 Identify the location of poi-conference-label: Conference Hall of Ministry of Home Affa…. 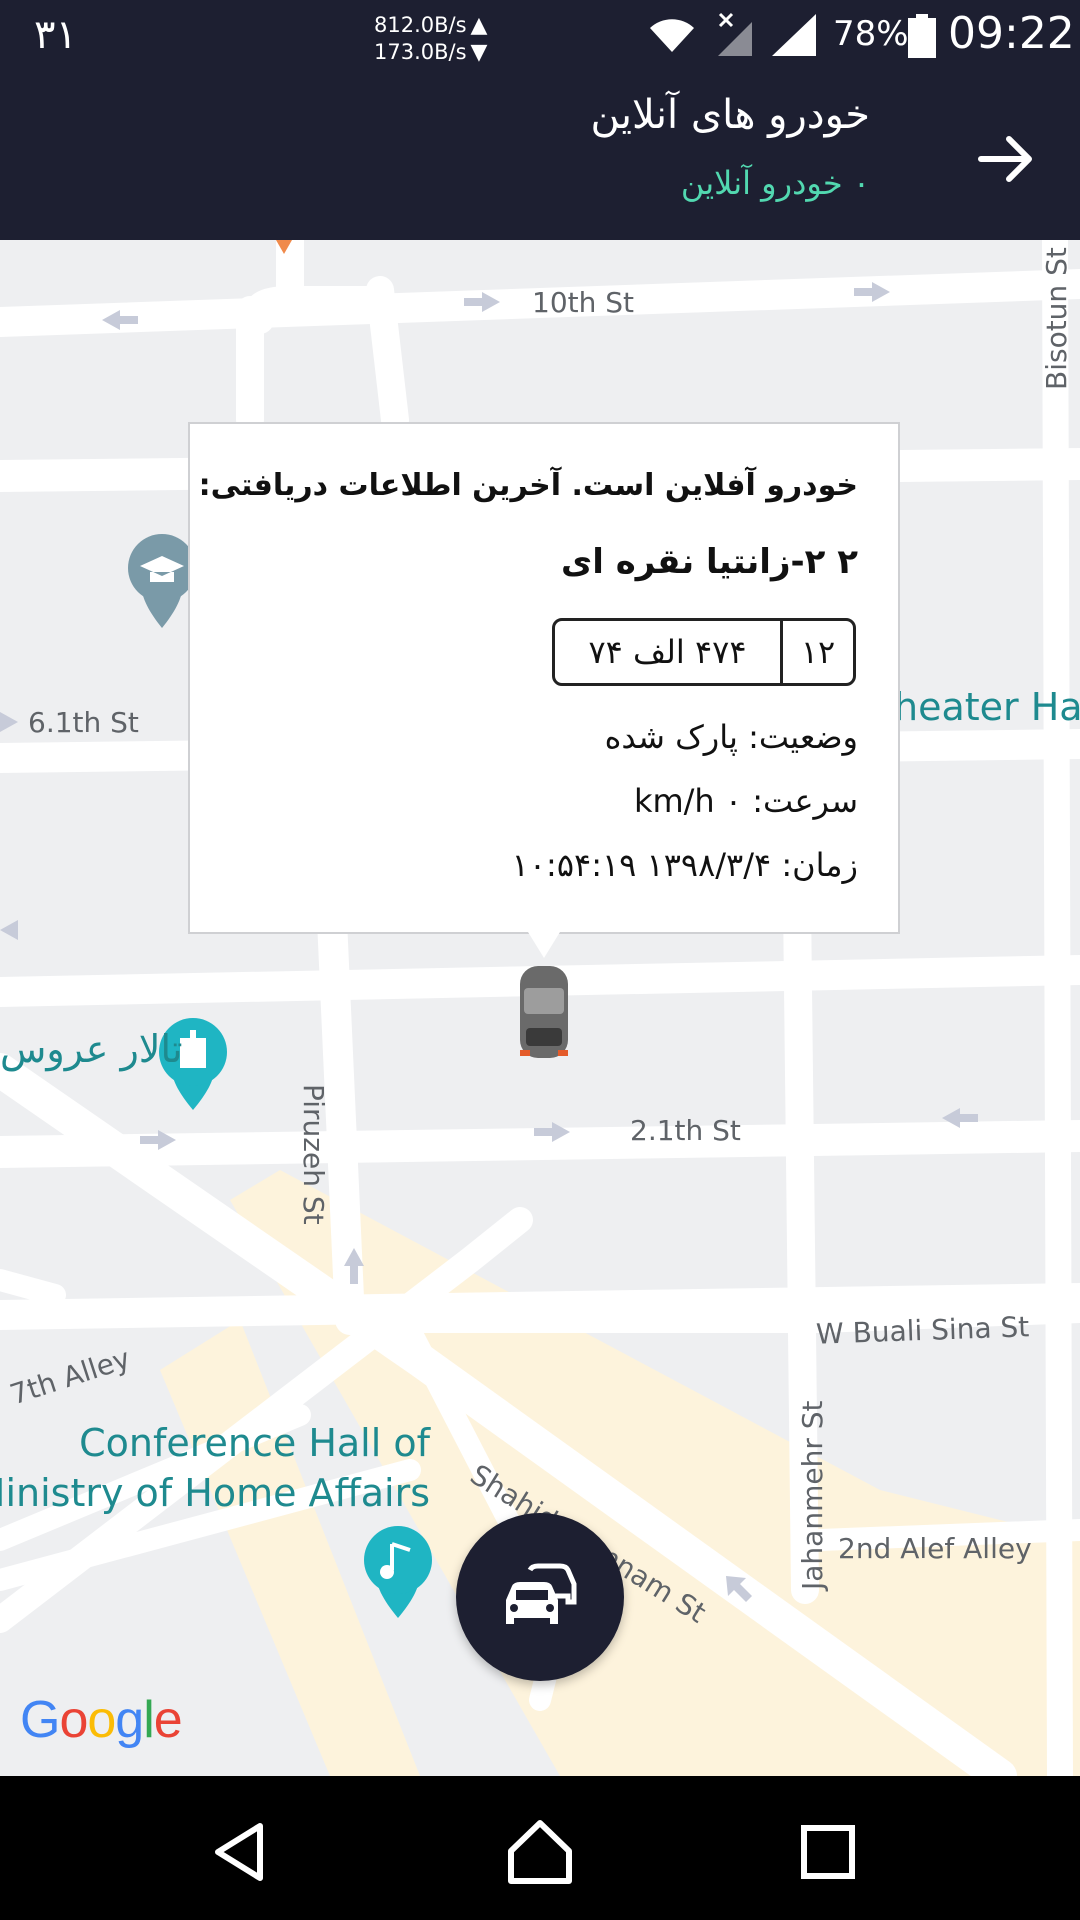
(215, 1468).